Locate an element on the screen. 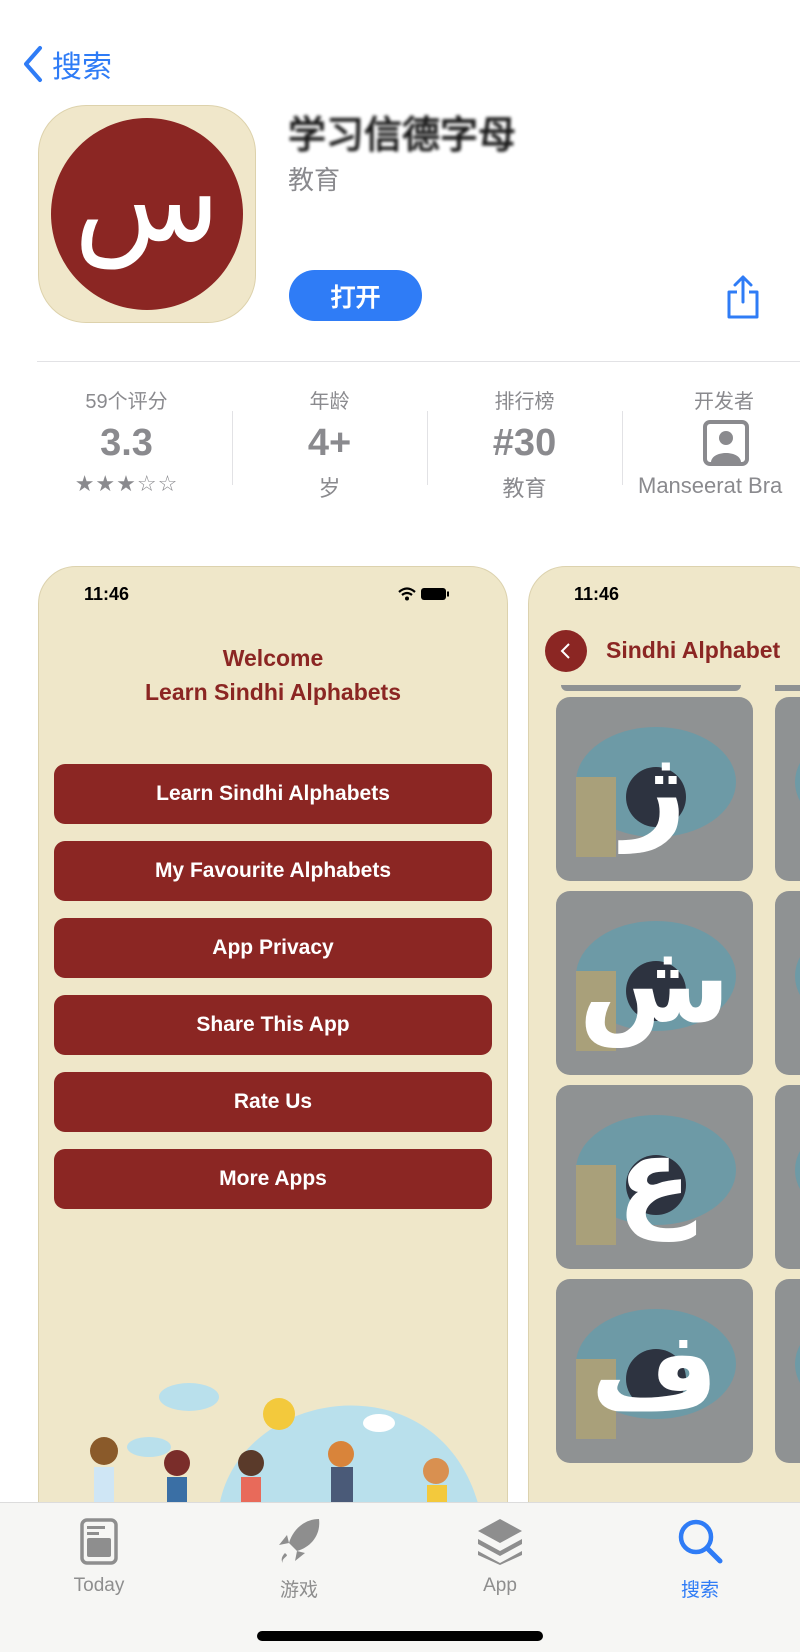 The height and width of the screenshot is (1652, 800). search-icon is located at coordinates (700, 1541).